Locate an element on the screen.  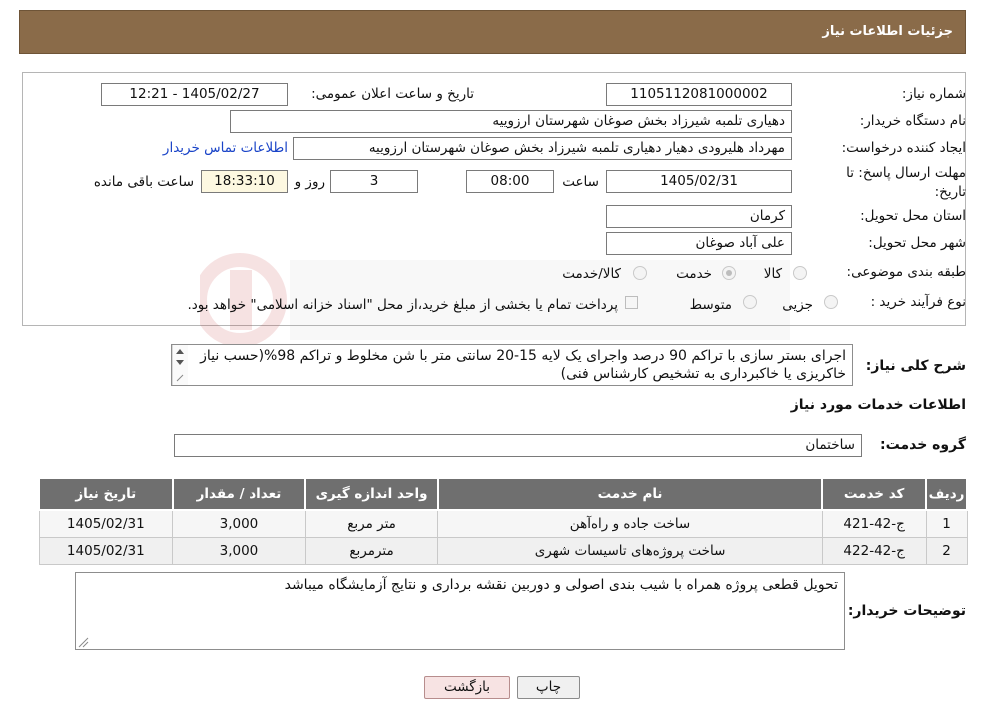
column-header: ردیف is located at coordinates (946, 494).